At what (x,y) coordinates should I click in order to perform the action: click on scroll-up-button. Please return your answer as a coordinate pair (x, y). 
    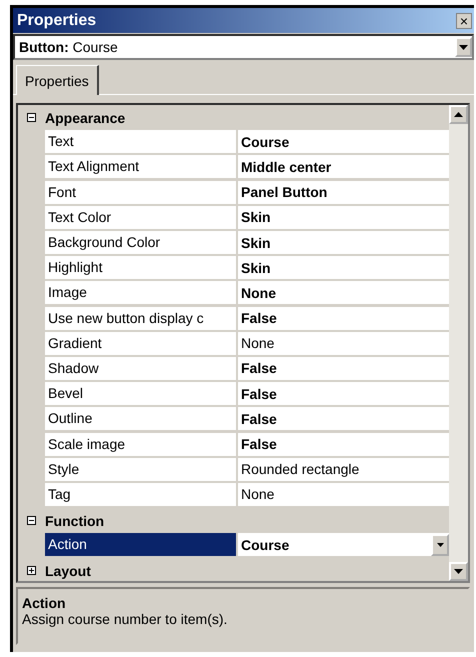
    Looking at the image, I should click on (458, 114).